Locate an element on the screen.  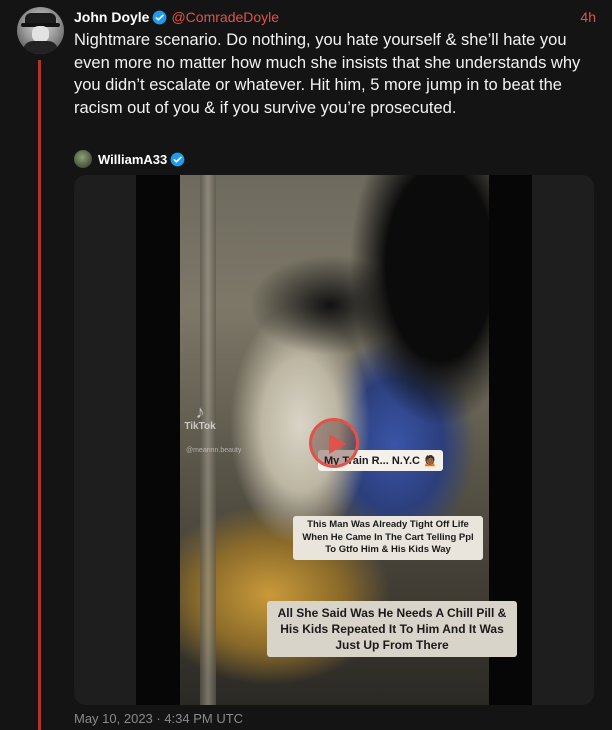
tiktok-watermark-user: @meannn.beauty is located at coordinates (214, 450).